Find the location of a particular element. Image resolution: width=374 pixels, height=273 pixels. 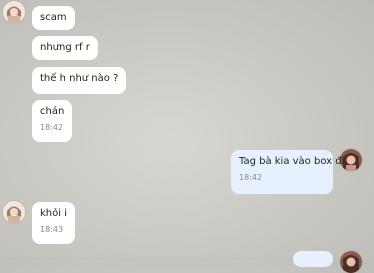

message-bubble-received: khỏi i 18:43 is located at coordinates (53, 223).